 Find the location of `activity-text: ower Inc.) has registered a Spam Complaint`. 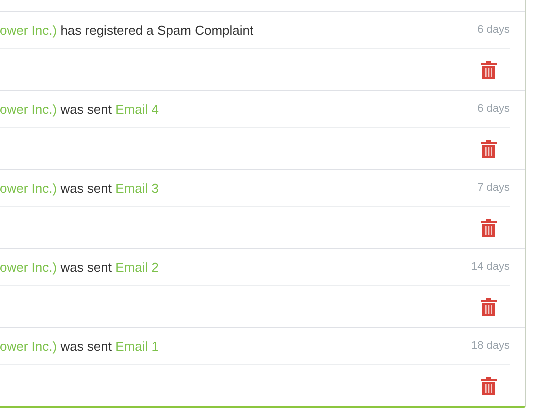

activity-text: ower Inc.) has registered a Spam Complaint is located at coordinates (127, 30).